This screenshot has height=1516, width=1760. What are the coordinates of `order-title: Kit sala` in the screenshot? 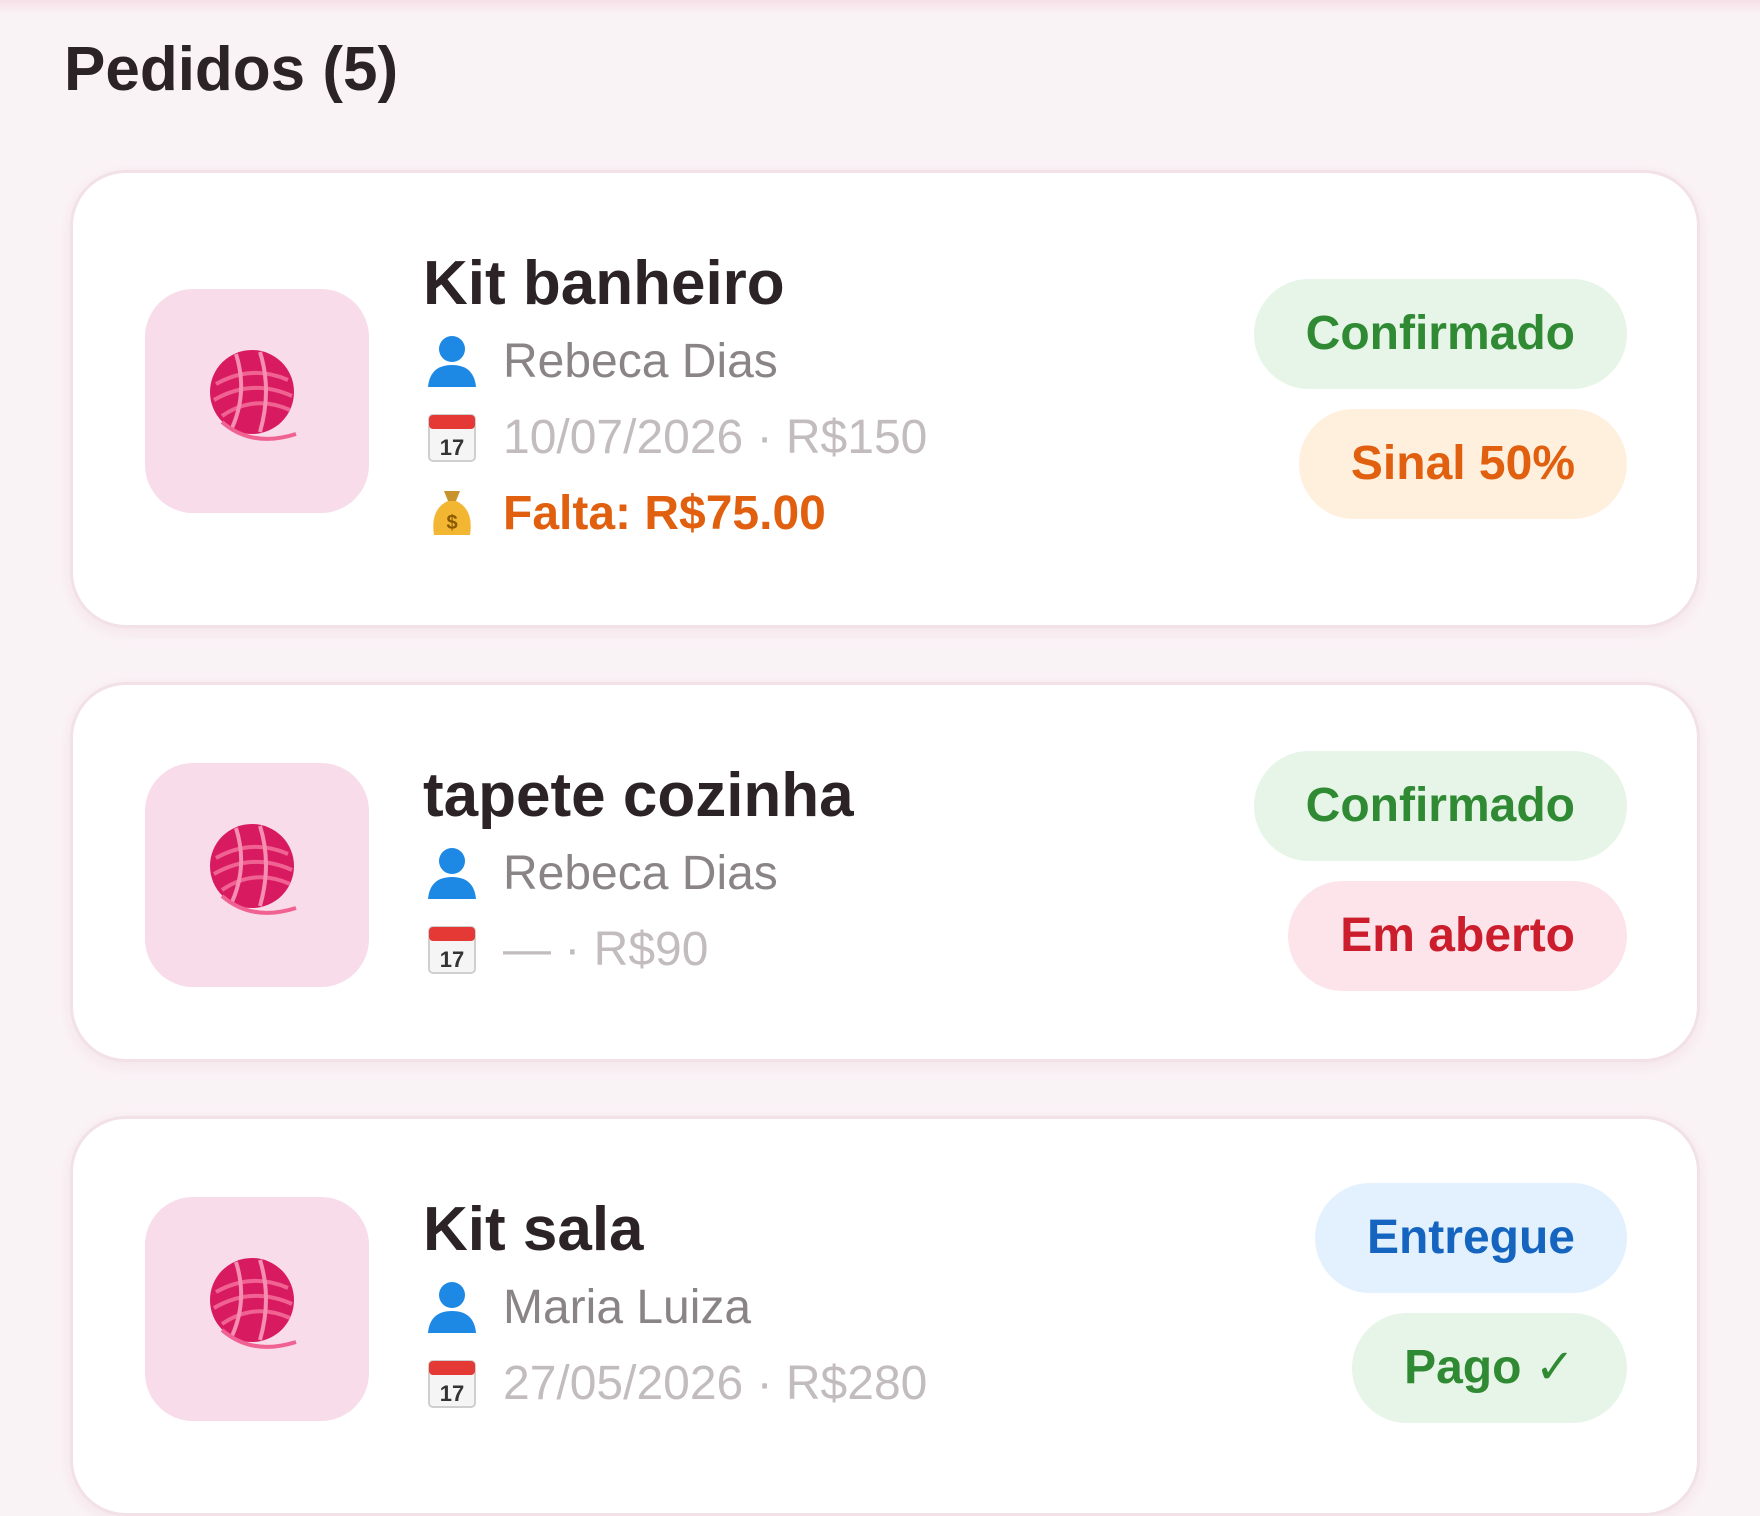 It's located at (533, 1229).